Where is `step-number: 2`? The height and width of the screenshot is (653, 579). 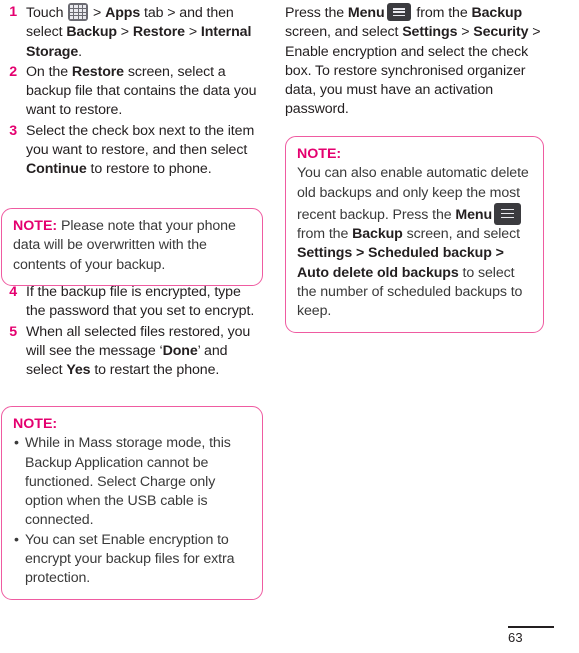
step-number: 2 is located at coordinates (13, 71).